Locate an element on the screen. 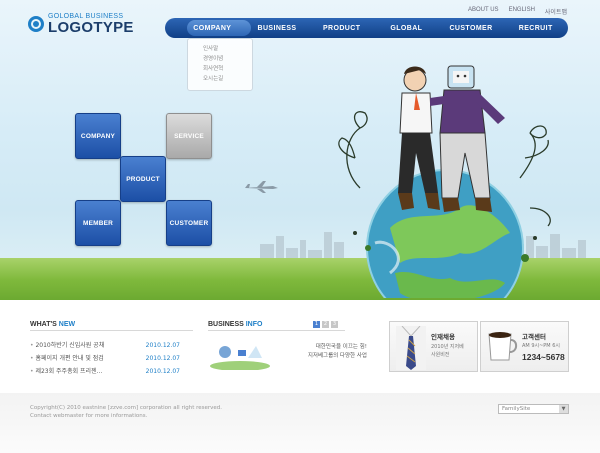  utility-links: ABOUT US ENGLISH 사이트맵 is located at coordinates (517, 11).